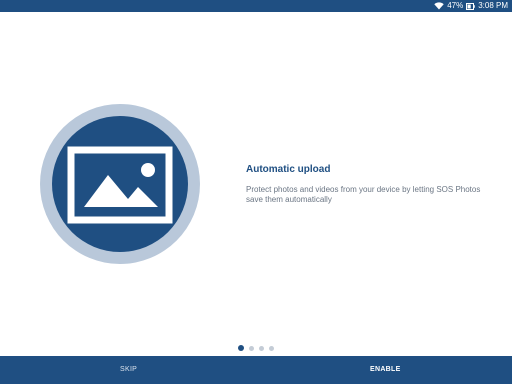 This screenshot has height=384, width=512. I want to click on battery-icon, so click(471, 6).